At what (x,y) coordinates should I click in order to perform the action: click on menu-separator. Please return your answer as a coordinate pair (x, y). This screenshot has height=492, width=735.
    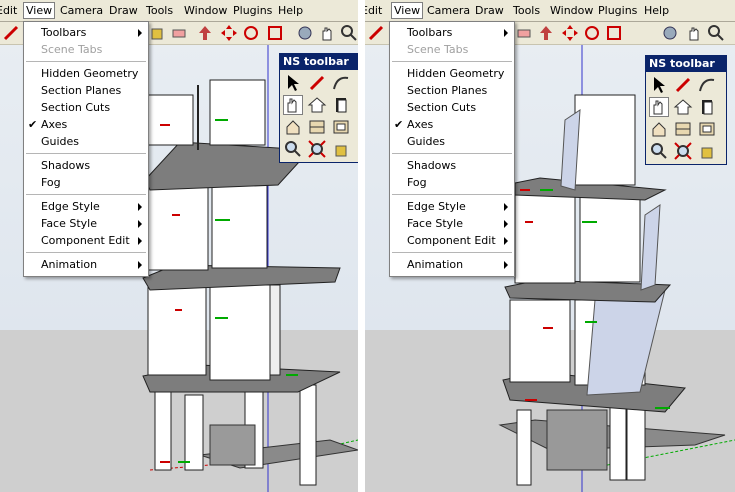
    Looking at the image, I should click on (452, 61).